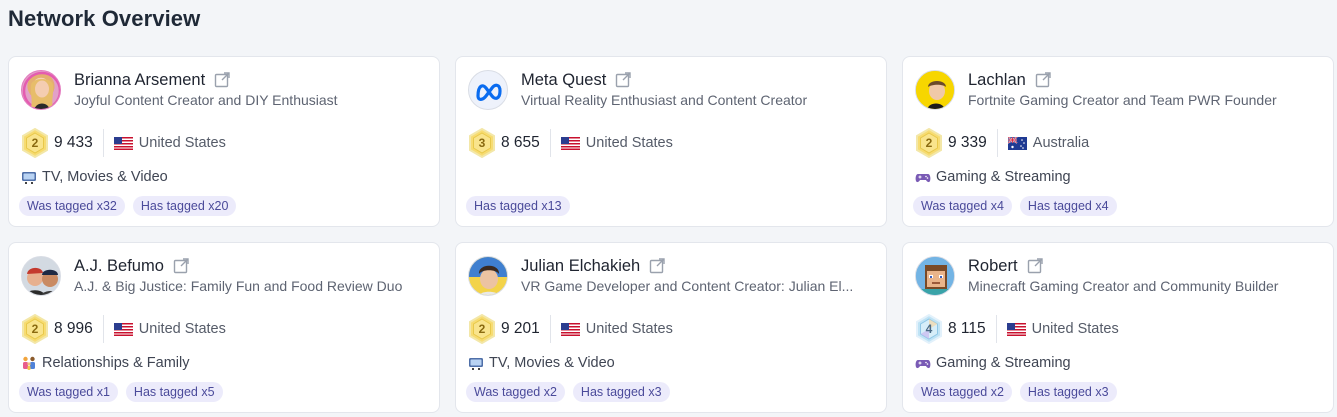  Describe the element at coordinates (29, 363) in the screenshot. I see `family-icon` at that location.